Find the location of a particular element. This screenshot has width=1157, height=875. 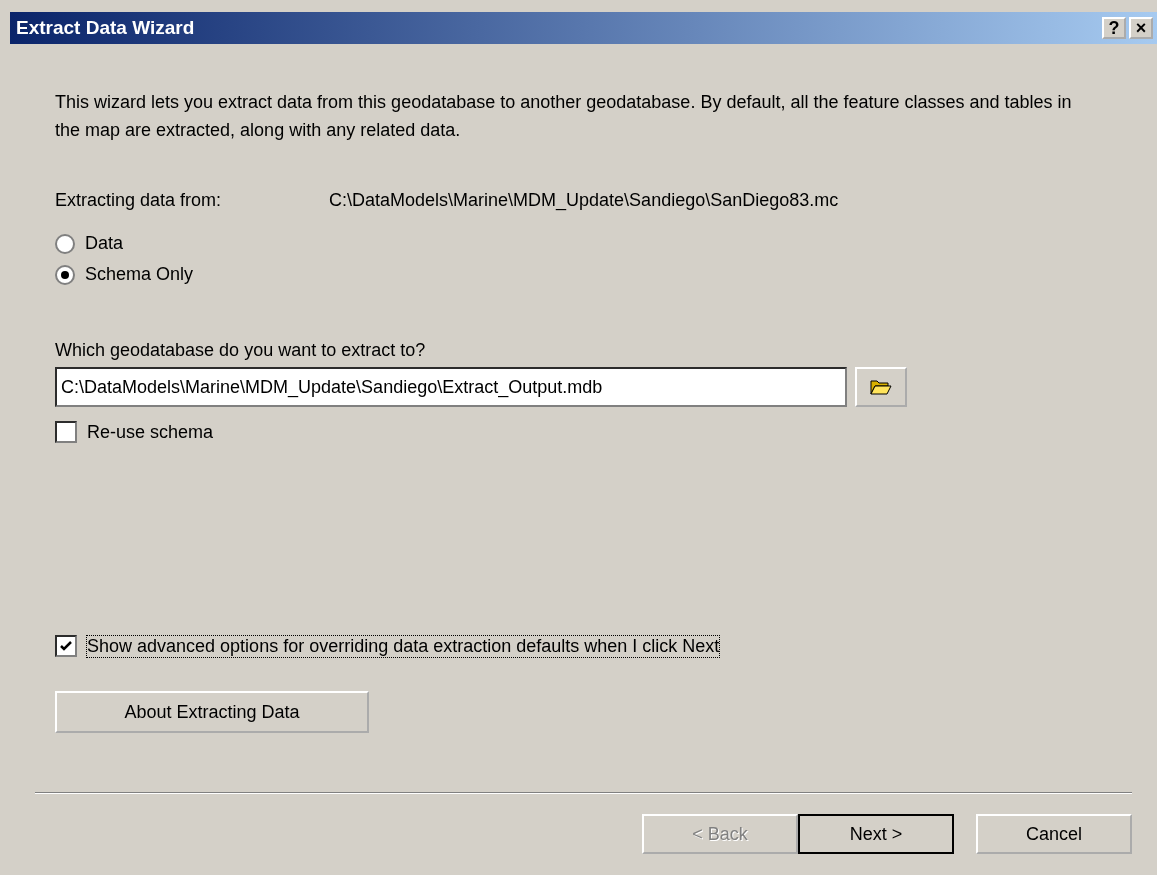

window-title: Extract Data Wizard is located at coordinates (105, 28).